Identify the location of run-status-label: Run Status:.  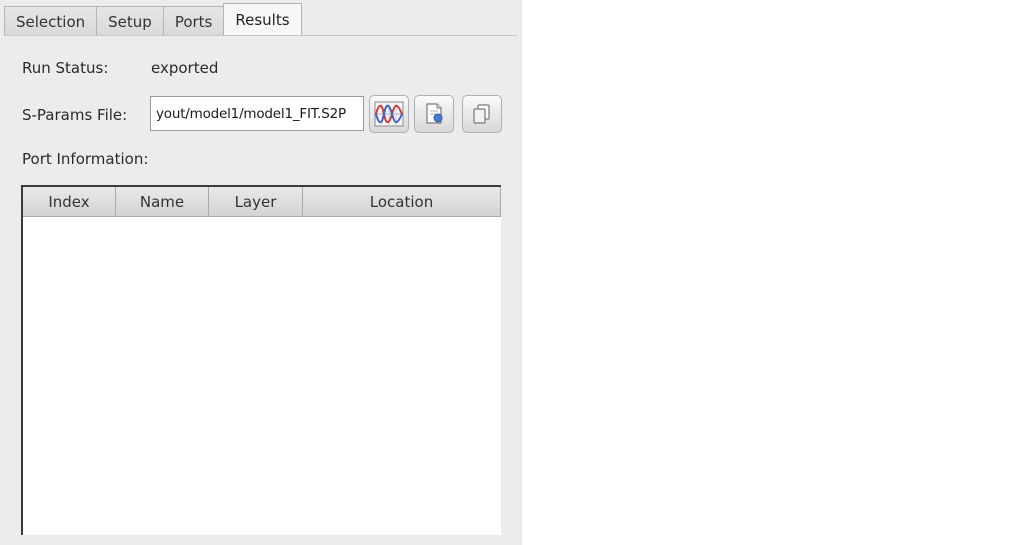
(65, 68).